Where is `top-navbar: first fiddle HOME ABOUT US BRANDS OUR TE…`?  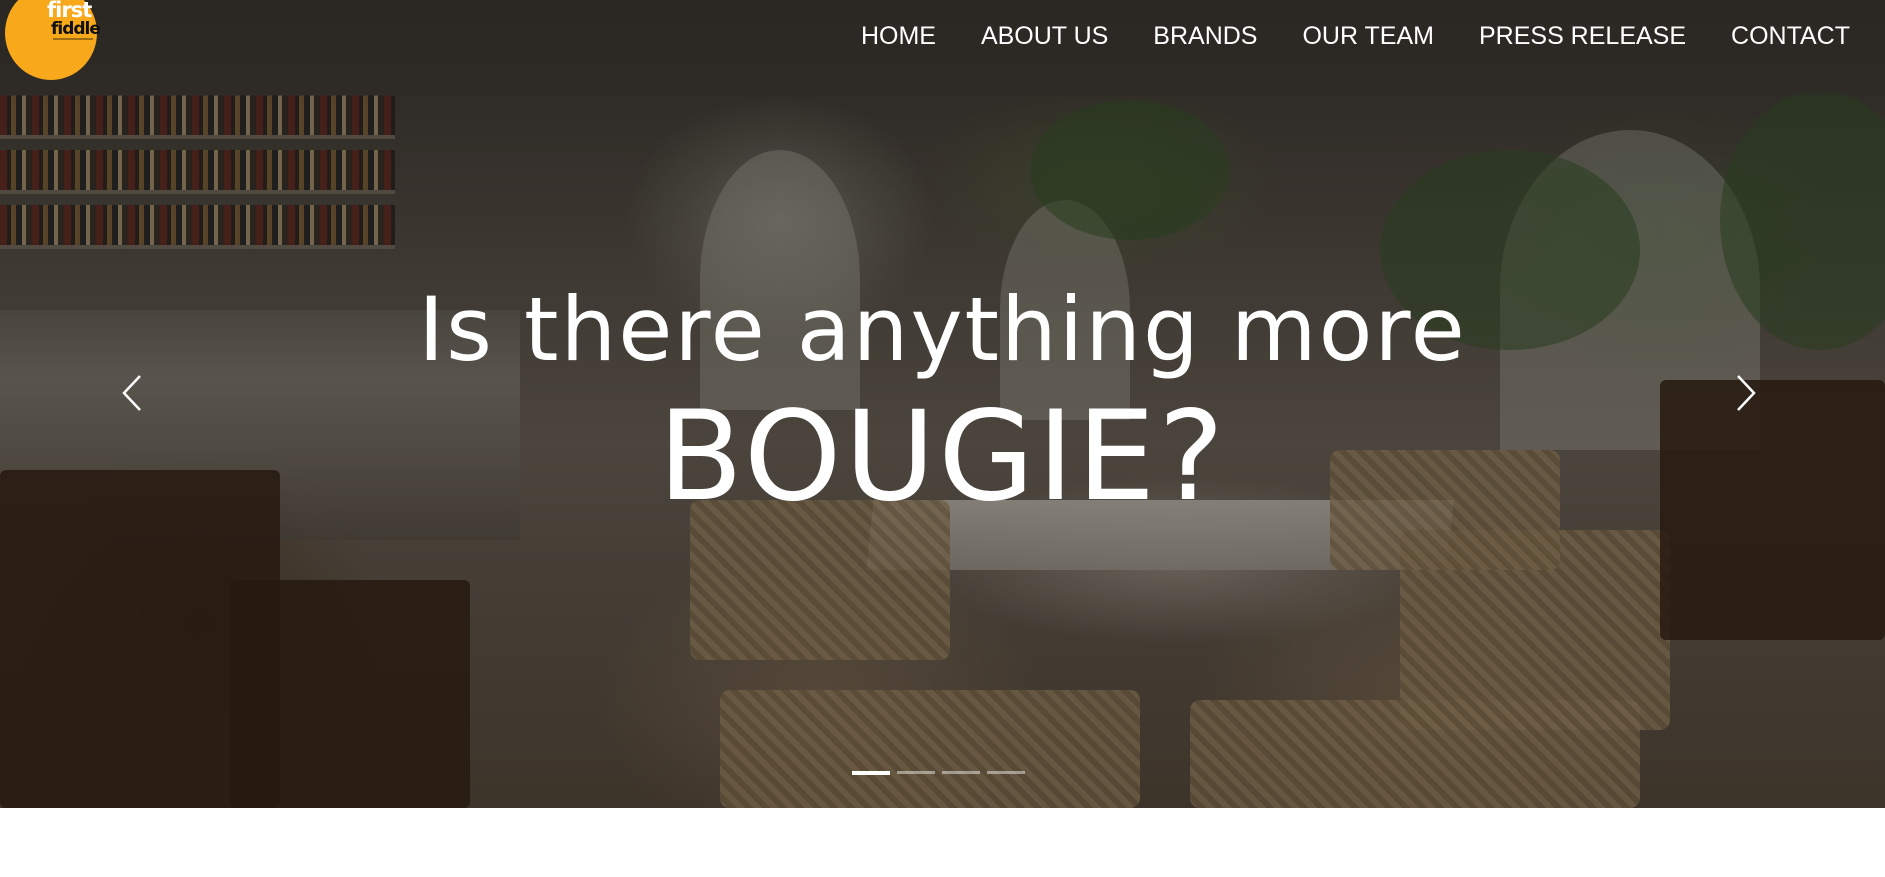 top-navbar: first fiddle HOME ABOUT US BRANDS OUR TE… is located at coordinates (942, 48).